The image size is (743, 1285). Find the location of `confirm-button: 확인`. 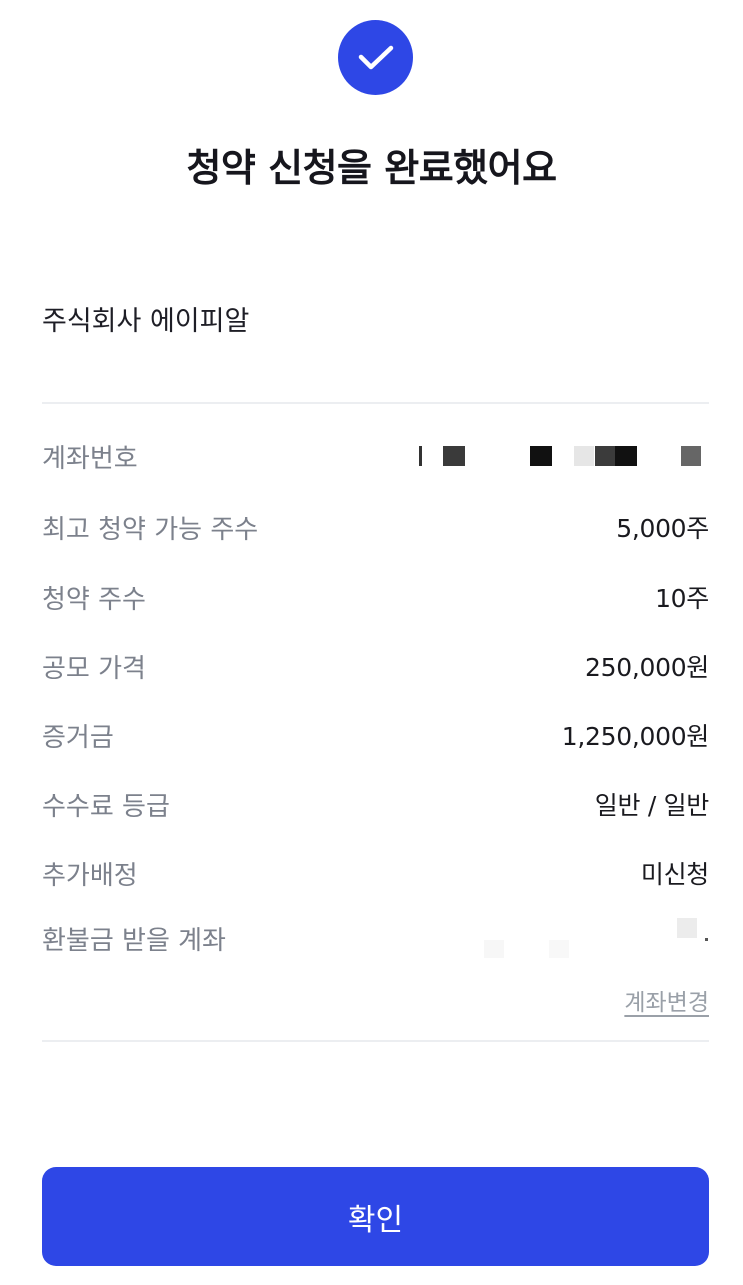

confirm-button: 확인 is located at coordinates (375, 1216).